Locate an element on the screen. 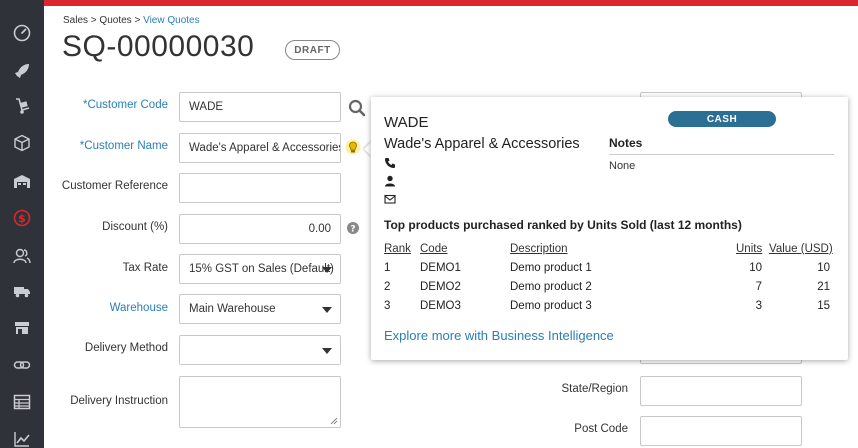  cell-description: Demo product 1 is located at coordinates (551, 268).